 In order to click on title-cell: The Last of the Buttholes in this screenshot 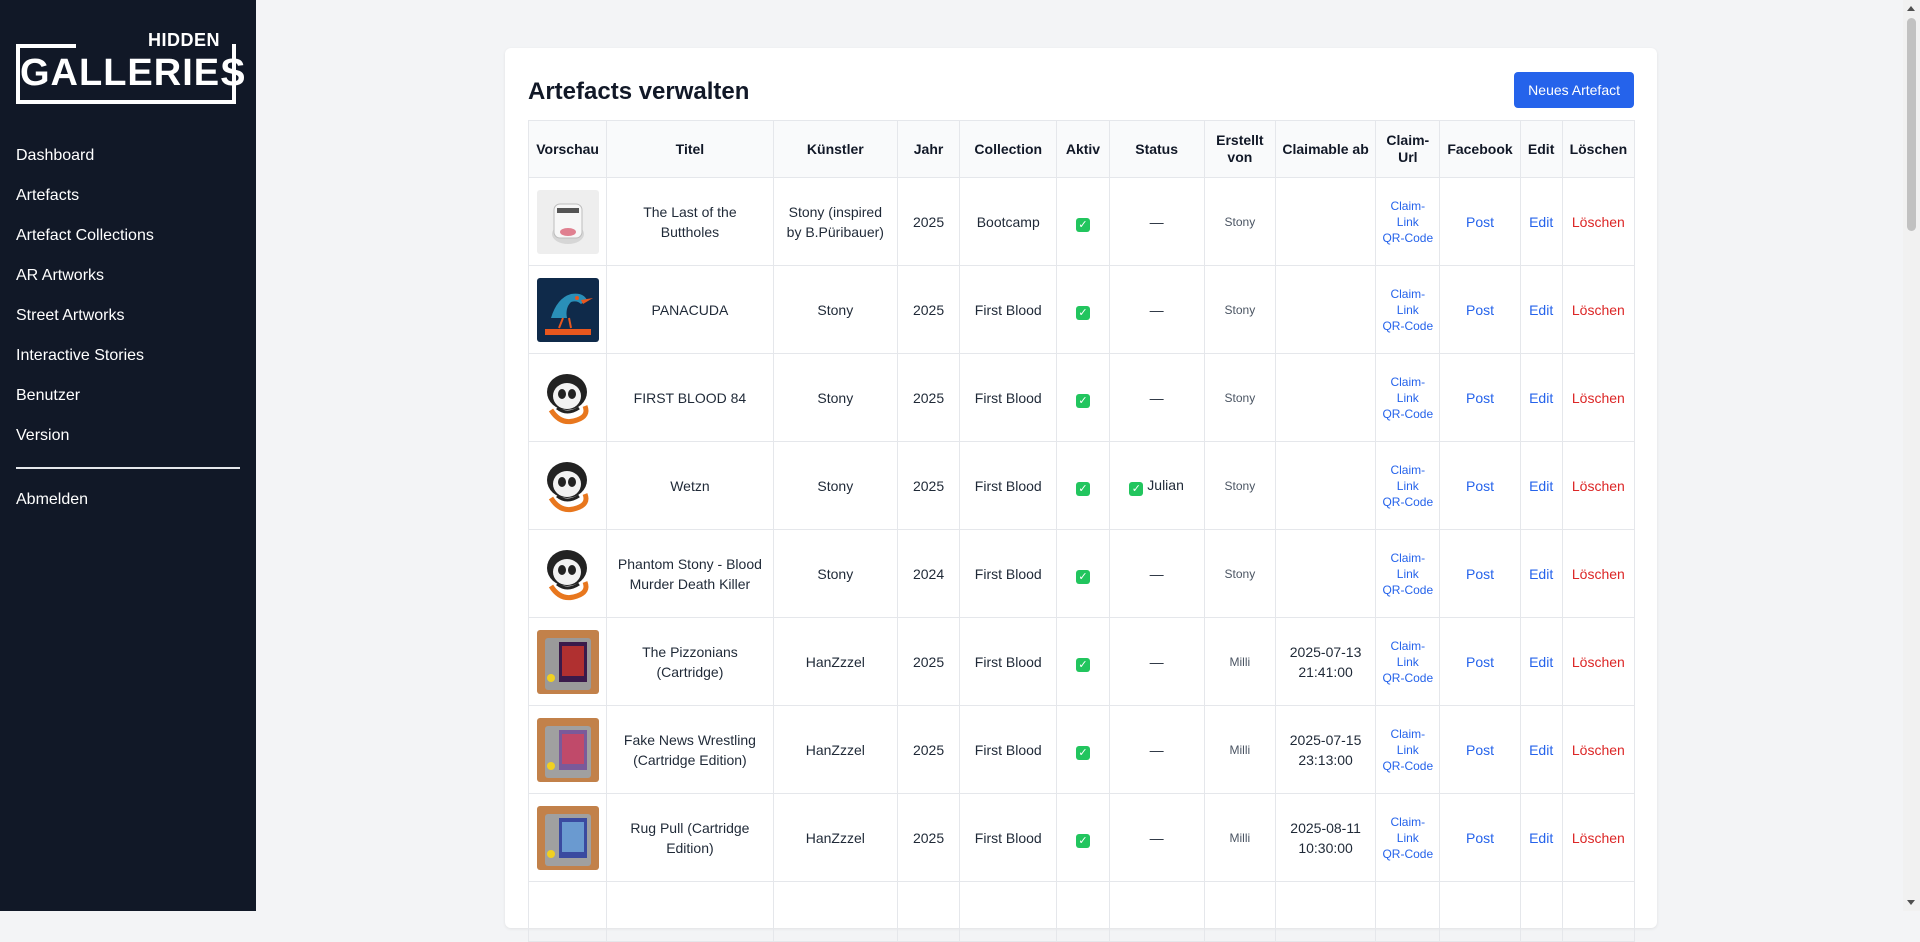, I will do `click(690, 221)`.